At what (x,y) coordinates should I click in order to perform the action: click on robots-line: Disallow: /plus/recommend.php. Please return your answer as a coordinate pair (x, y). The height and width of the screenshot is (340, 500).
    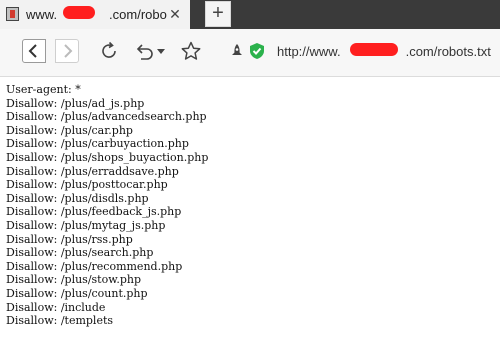
    Looking at the image, I should click on (94, 266).